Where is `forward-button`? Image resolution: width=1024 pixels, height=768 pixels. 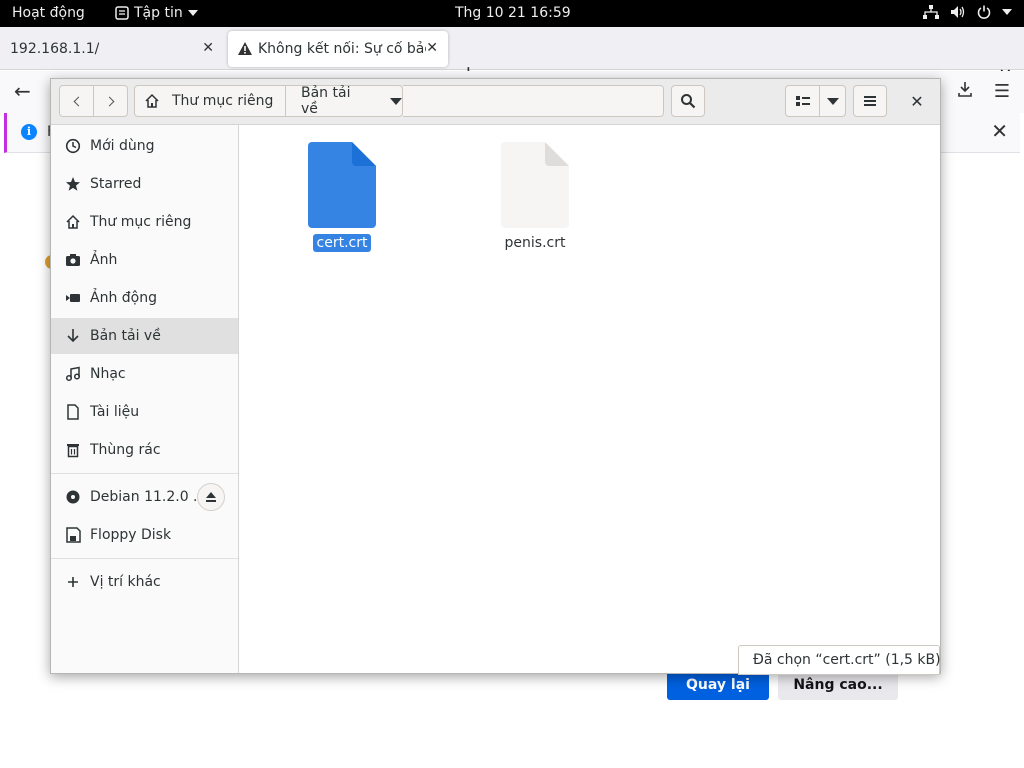 forward-button is located at coordinates (110, 101).